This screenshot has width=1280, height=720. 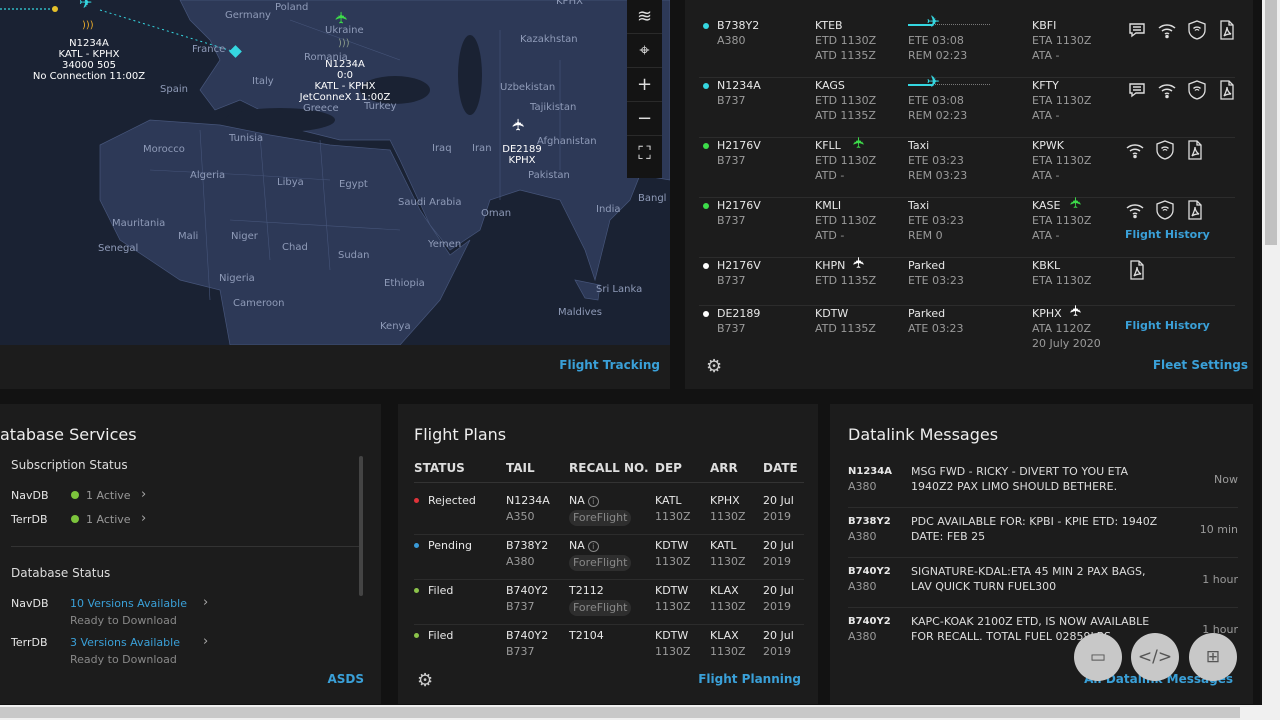 I want to click on chat-button: ▭, so click(x=1098, y=657).